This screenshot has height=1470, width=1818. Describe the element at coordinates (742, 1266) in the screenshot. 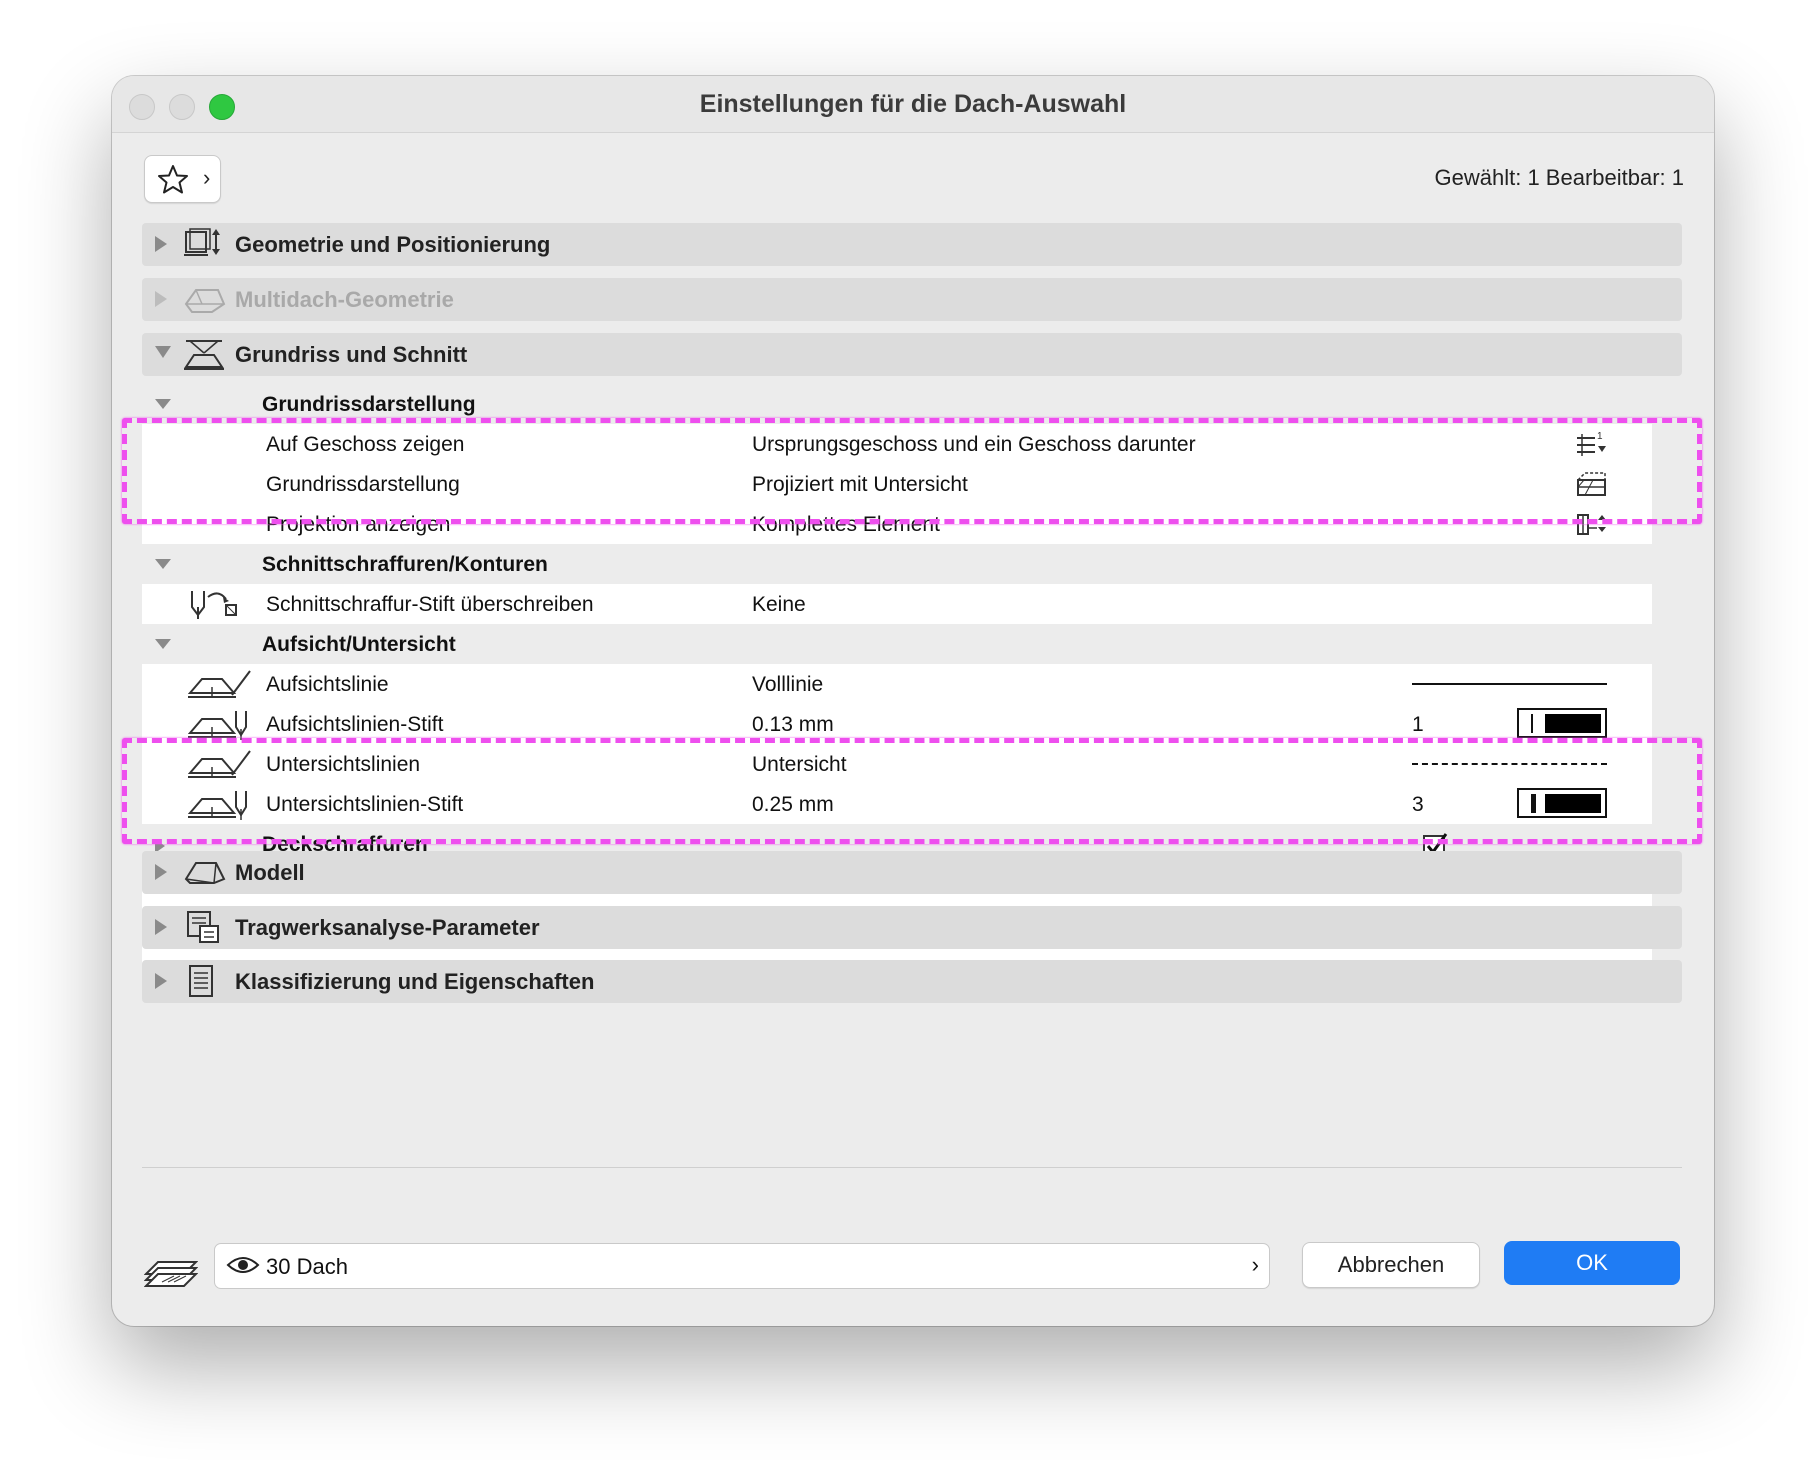

I see `layer-selector: 30 Dach ›` at that location.